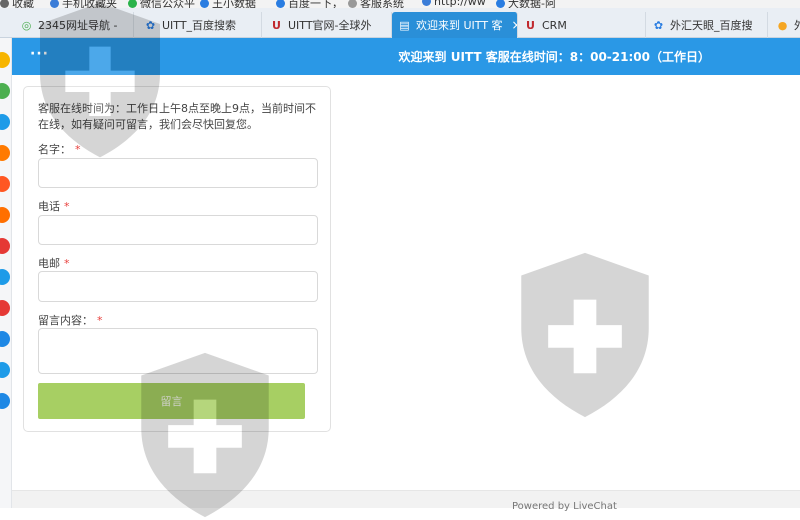 The width and height of the screenshot is (800, 520). What do you see at coordinates (178, 173) in the screenshot?
I see `name-input` at bounding box center [178, 173].